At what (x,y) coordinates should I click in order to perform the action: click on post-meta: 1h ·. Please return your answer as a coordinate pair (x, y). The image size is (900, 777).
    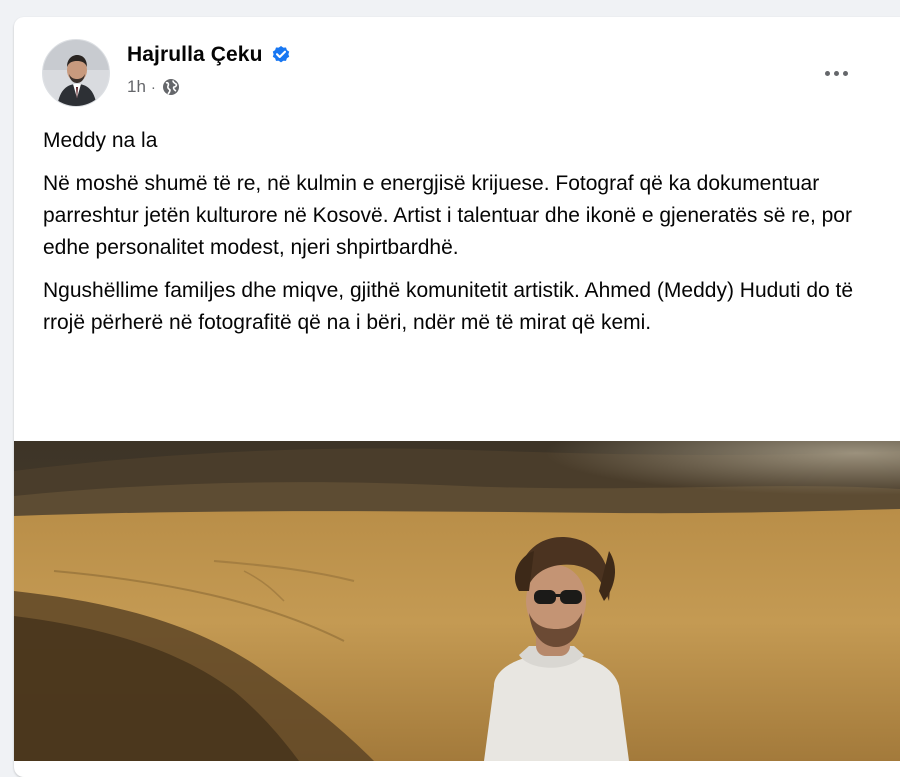
    Looking at the image, I should click on (154, 87).